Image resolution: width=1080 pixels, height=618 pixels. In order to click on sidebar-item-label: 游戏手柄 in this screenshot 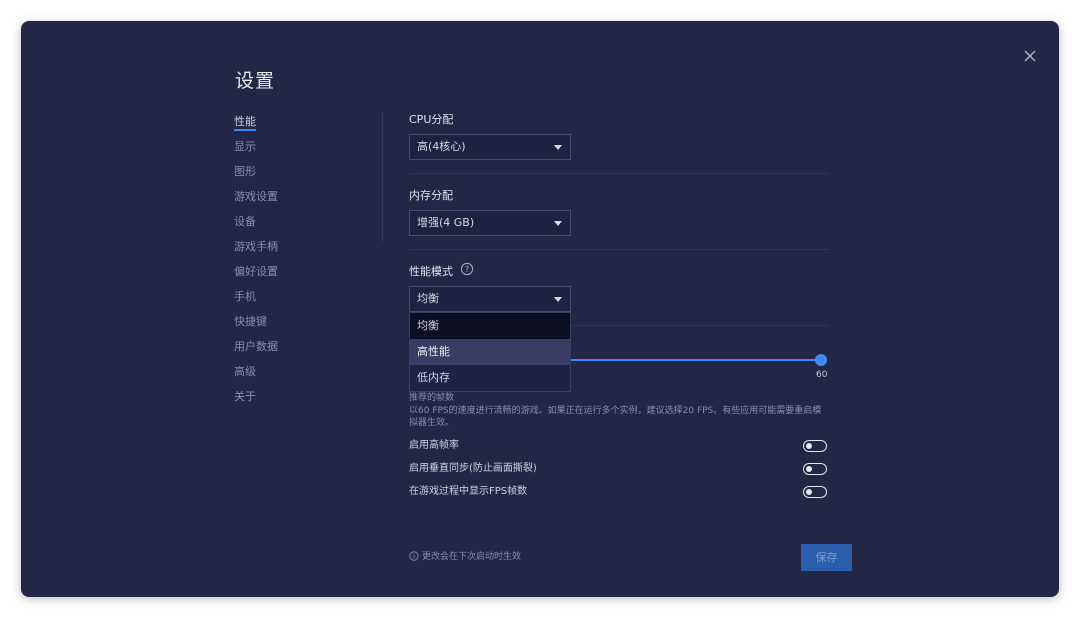, I will do `click(256, 246)`.